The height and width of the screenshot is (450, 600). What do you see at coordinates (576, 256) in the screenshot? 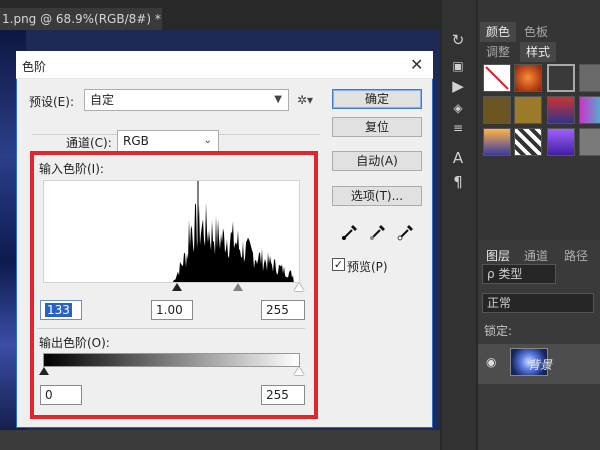
I see `tab-paths: 路径` at bounding box center [576, 256].